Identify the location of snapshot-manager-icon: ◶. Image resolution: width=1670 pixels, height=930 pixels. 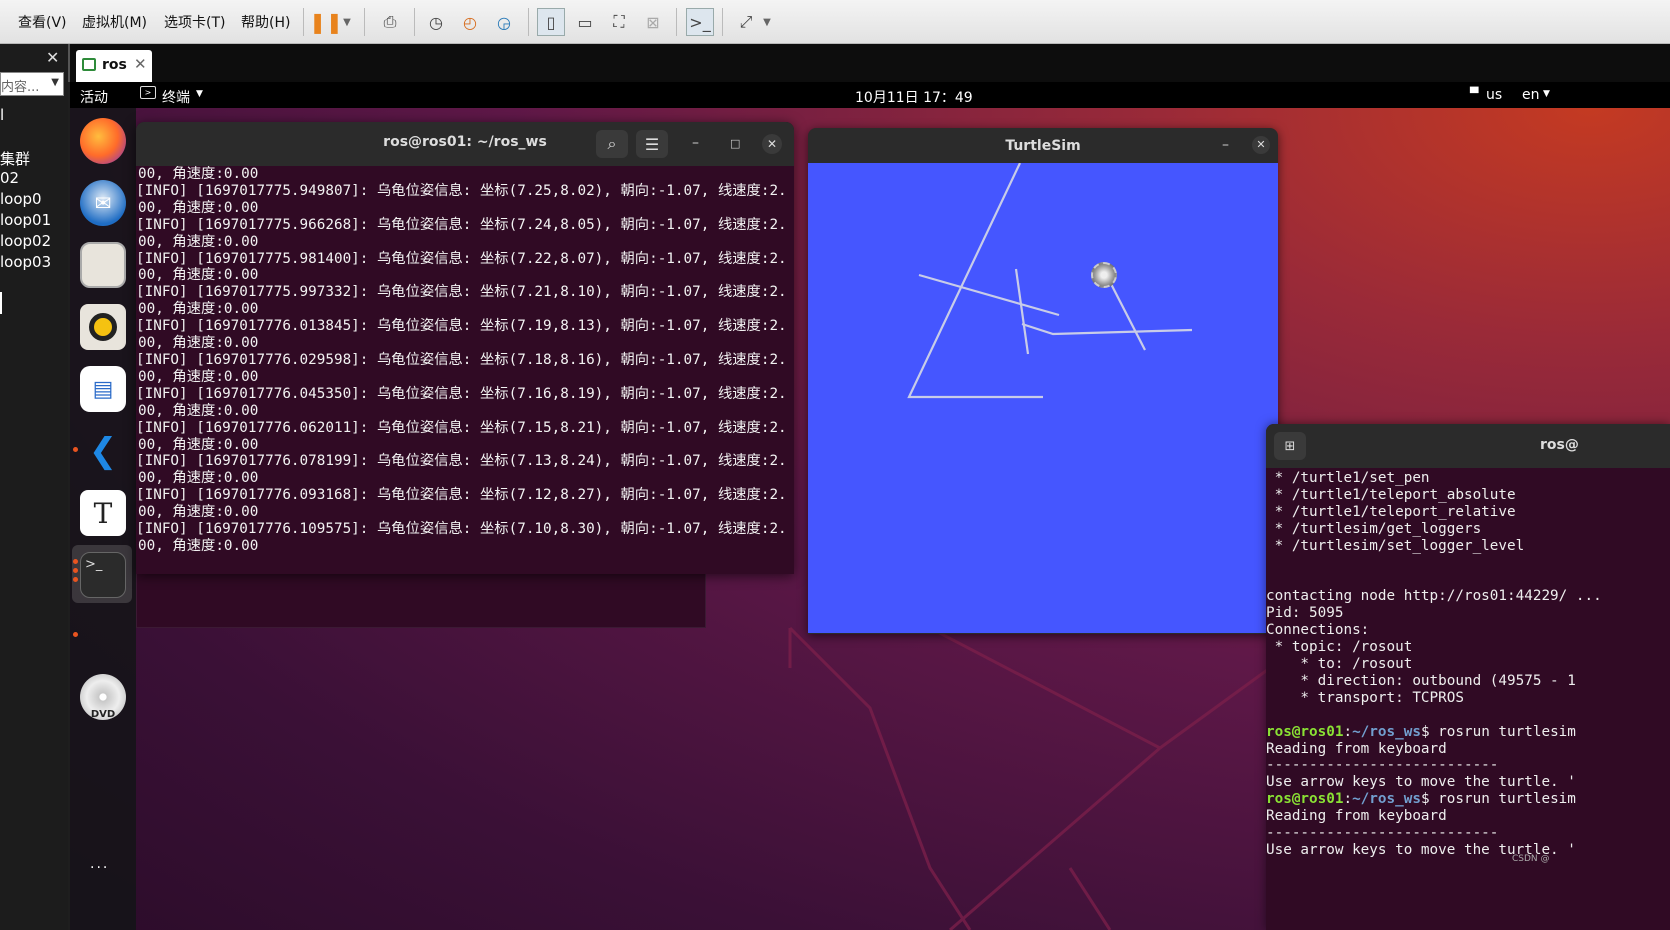
(504, 22).